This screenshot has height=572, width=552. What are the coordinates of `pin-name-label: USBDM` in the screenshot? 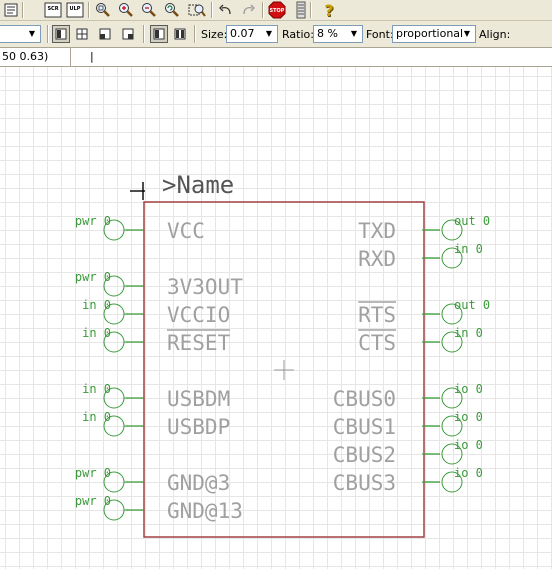 It's located at (198, 399).